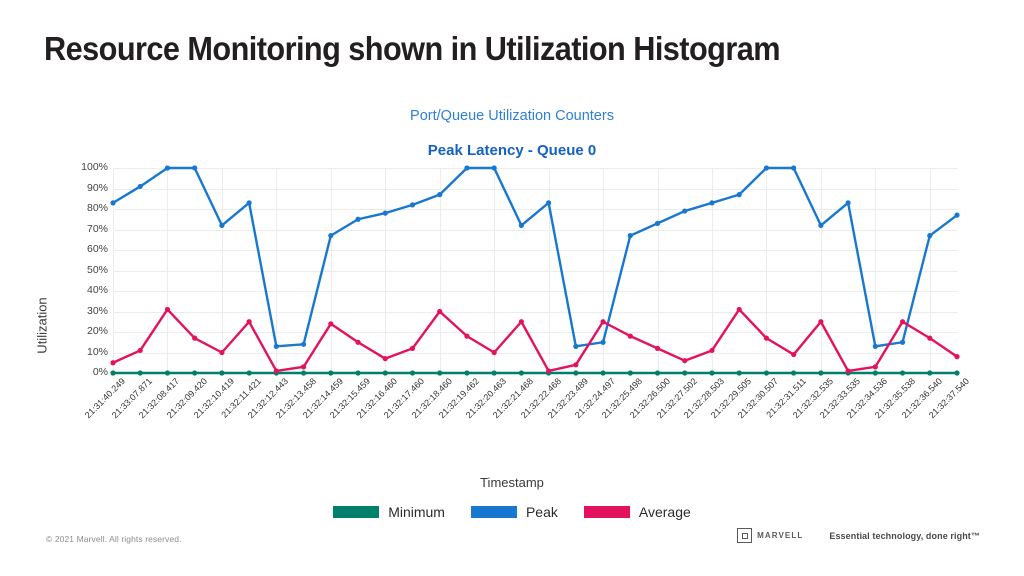 Image resolution: width=1024 pixels, height=576 pixels. What do you see at coordinates (664, 512) in the screenshot?
I see `legend-label: Average` at bounding box center [664, 512].